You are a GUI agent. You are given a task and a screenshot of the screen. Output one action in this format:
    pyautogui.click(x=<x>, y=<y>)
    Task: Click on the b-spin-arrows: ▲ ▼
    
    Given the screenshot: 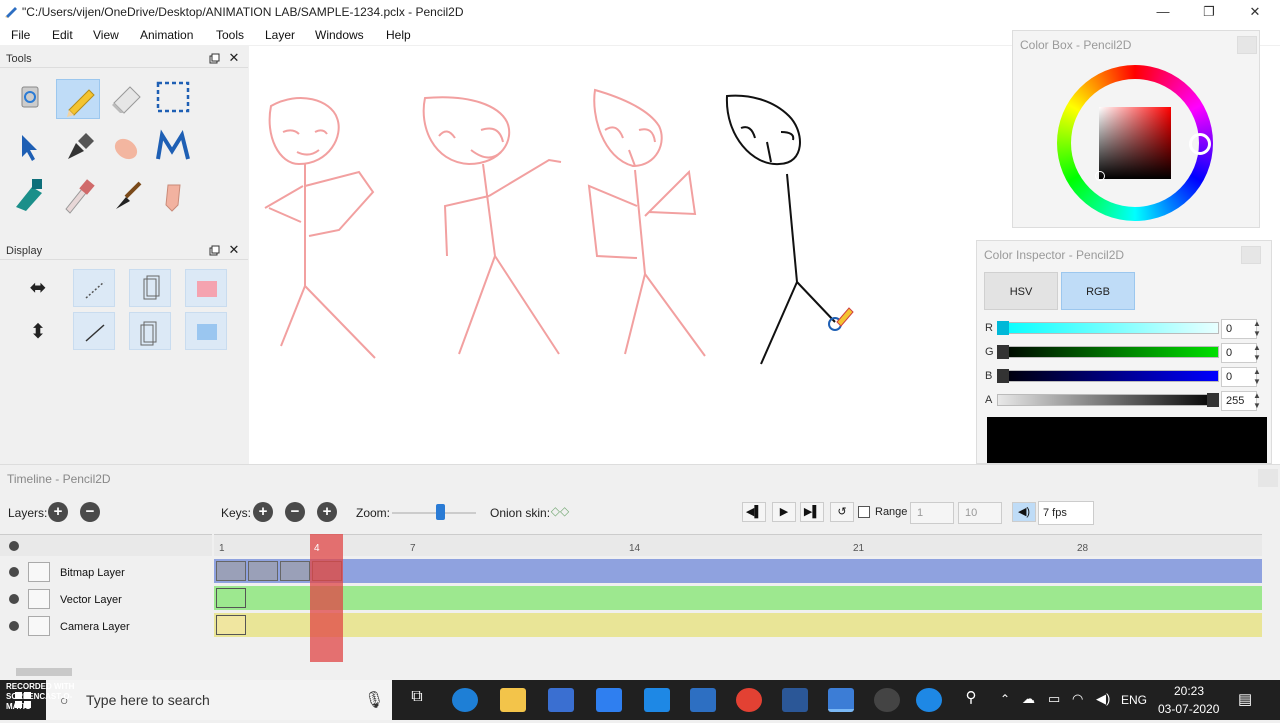 What is the action you would take?
    pyautogui.click(x=1257, y=377)
    